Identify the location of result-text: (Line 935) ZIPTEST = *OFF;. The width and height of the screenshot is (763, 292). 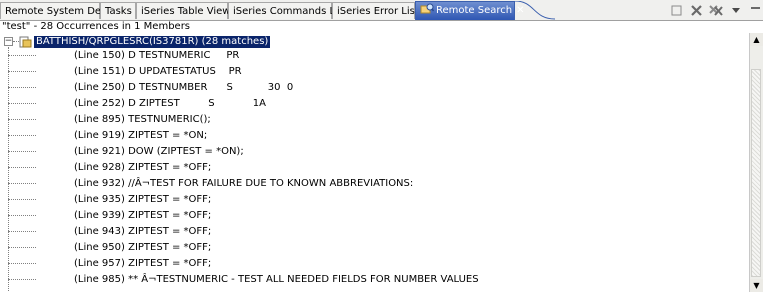
(143, 199).